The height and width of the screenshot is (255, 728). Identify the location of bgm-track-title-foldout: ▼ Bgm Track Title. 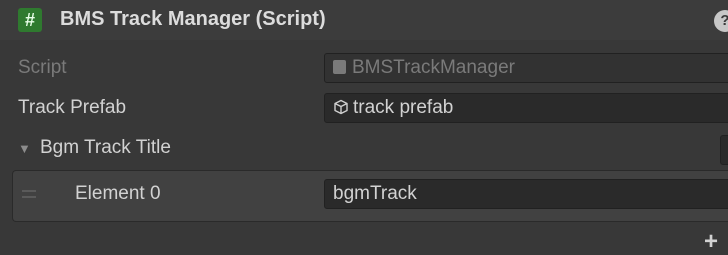
(364, 150).